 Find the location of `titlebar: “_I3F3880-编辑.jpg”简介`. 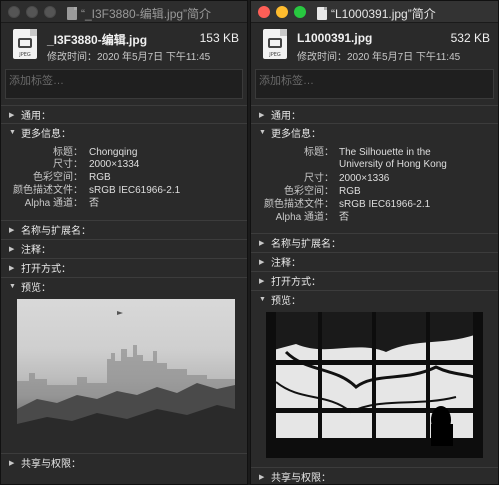

titlebar: “_I3F3880-编辑.jpg”简介 is located at coordinates (124, 12).